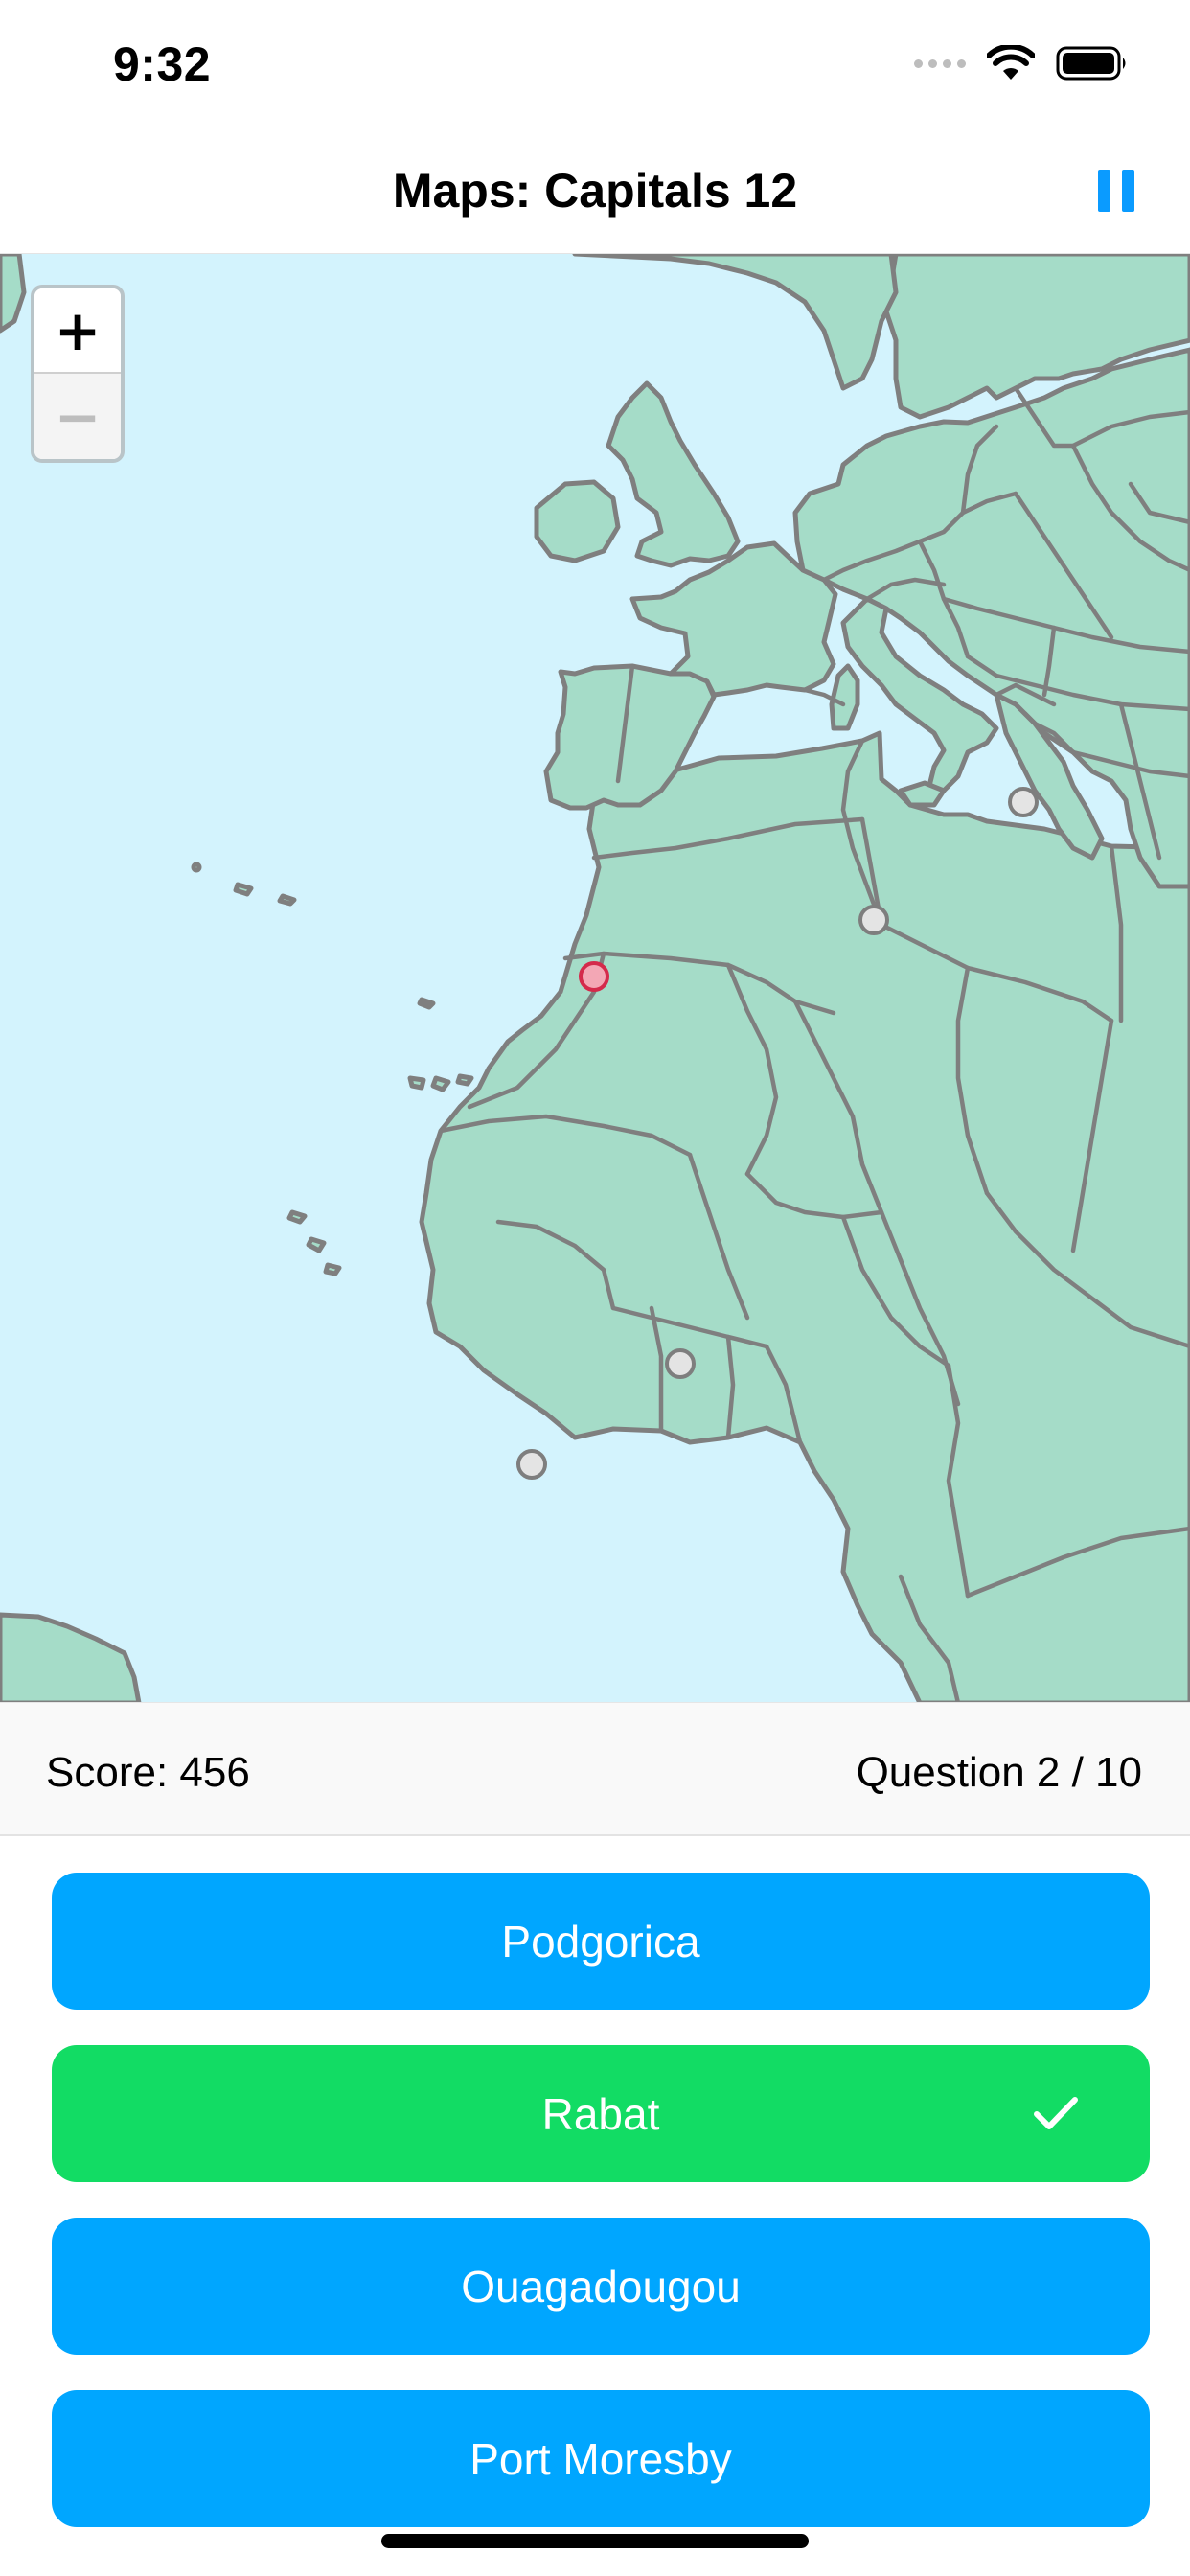 The height and width of the screenshot is (2576, 1190). I want to click on answer-label: Ouagadougou, so click(601, 2286).